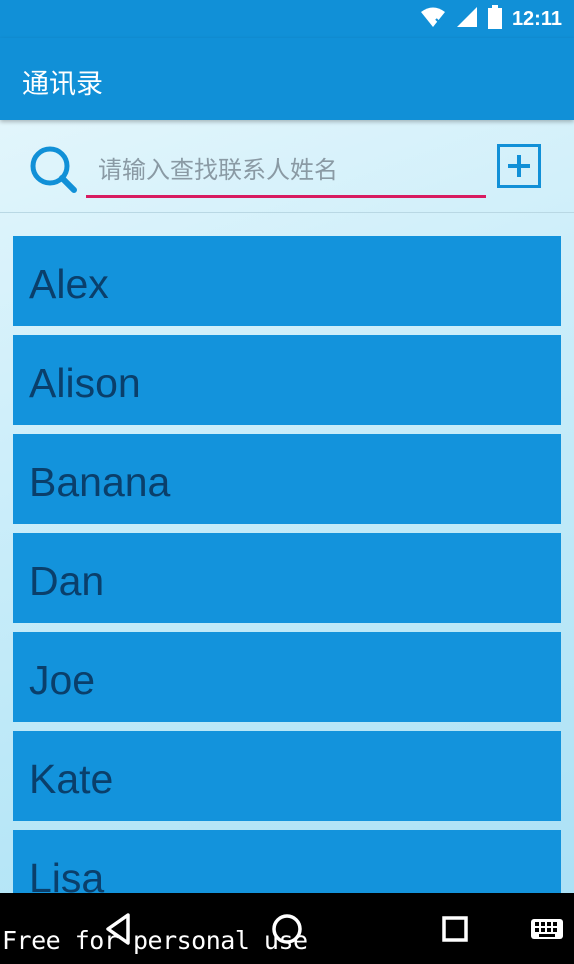  I want to click on add-contact-button, so click(519, 166).